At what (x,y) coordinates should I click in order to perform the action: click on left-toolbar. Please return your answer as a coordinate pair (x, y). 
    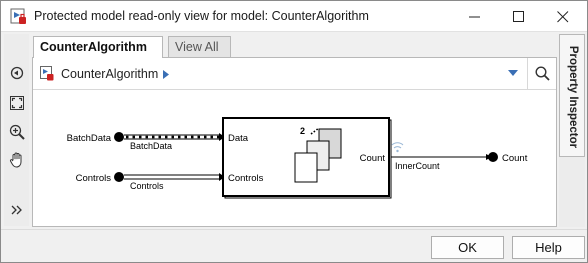
    Looking at the image, I should click on (16, 130).